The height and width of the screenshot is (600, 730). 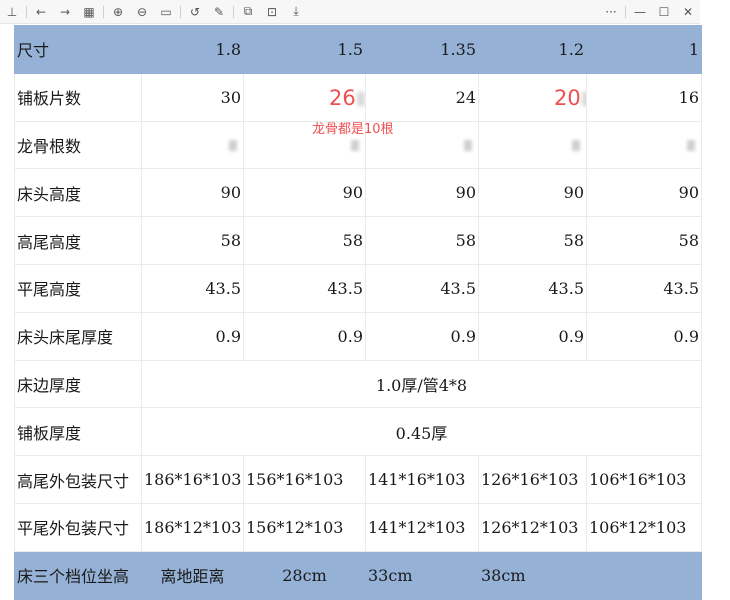 I want to click on pin-icon: ⊥, so click(x=12, y=12).